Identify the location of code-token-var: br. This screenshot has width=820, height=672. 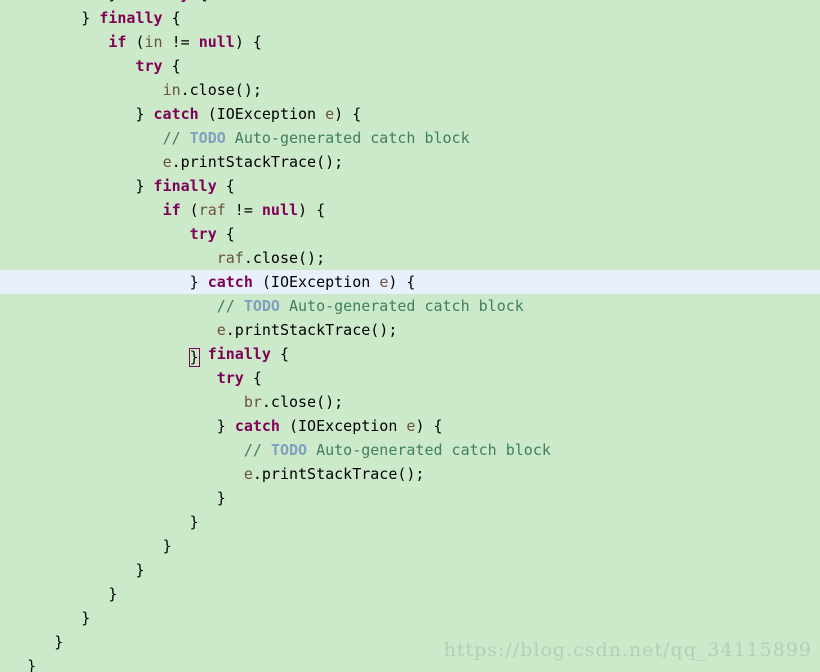
(252, 402).